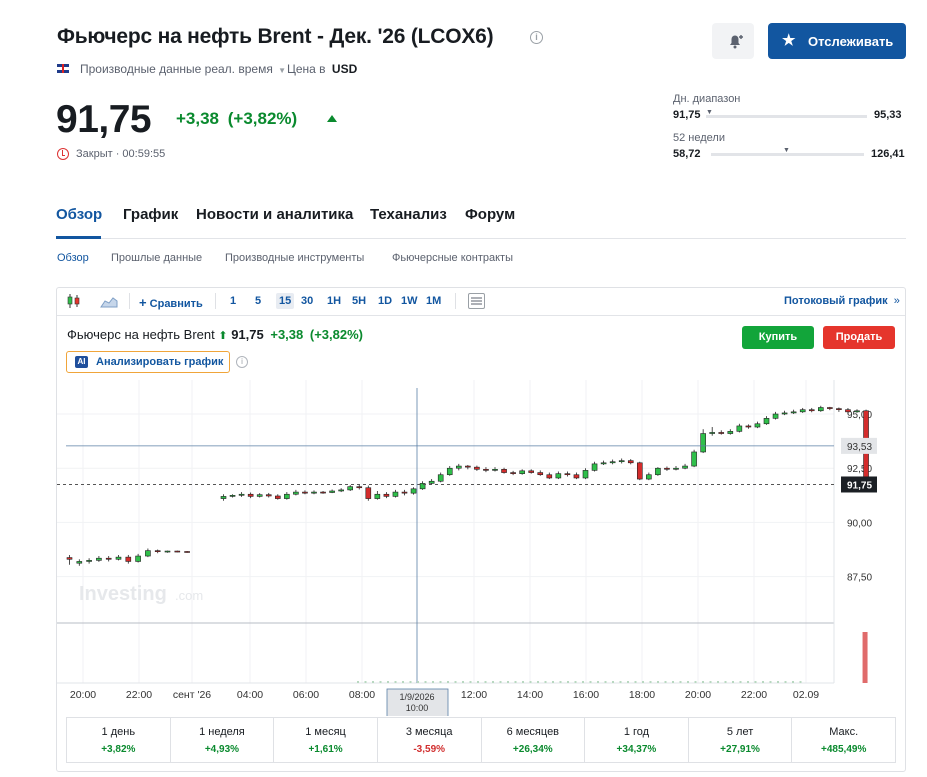  I want to click on day-range-low: 91,75, so click(687, 115).